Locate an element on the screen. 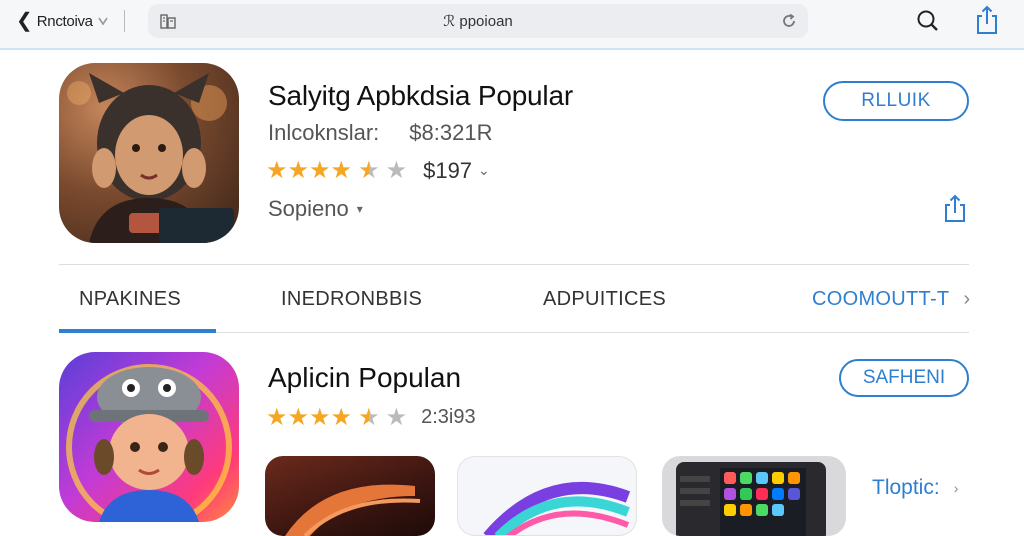  more-link: Tloptic: › is located at coordinates (915, 488).